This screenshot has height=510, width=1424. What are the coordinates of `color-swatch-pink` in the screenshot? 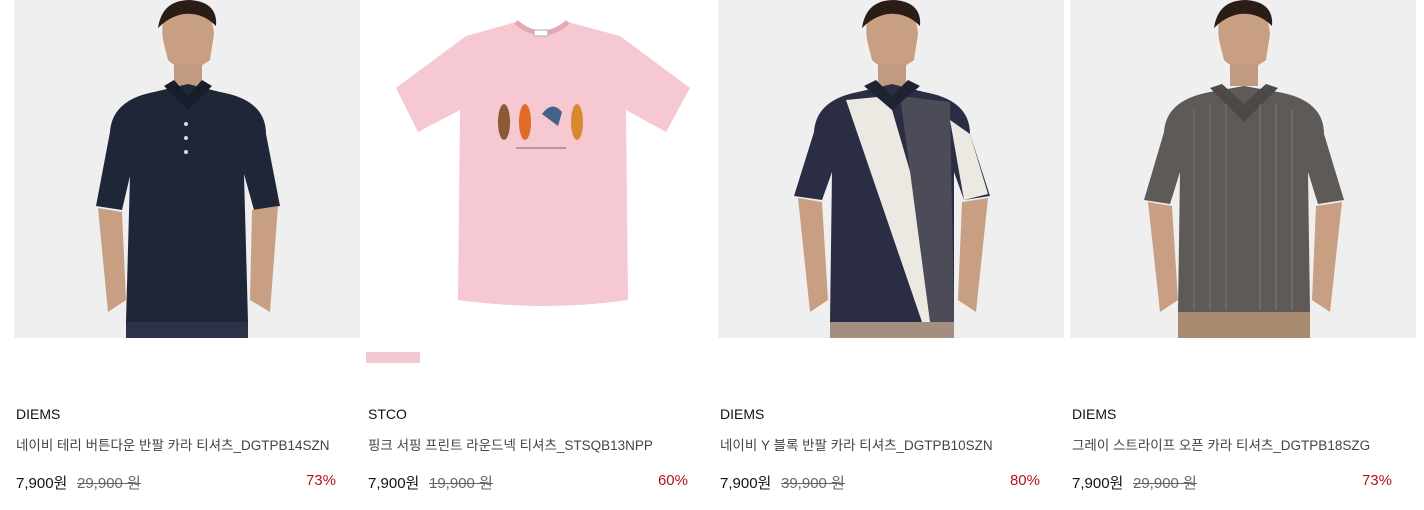 It's located at (393, 357).